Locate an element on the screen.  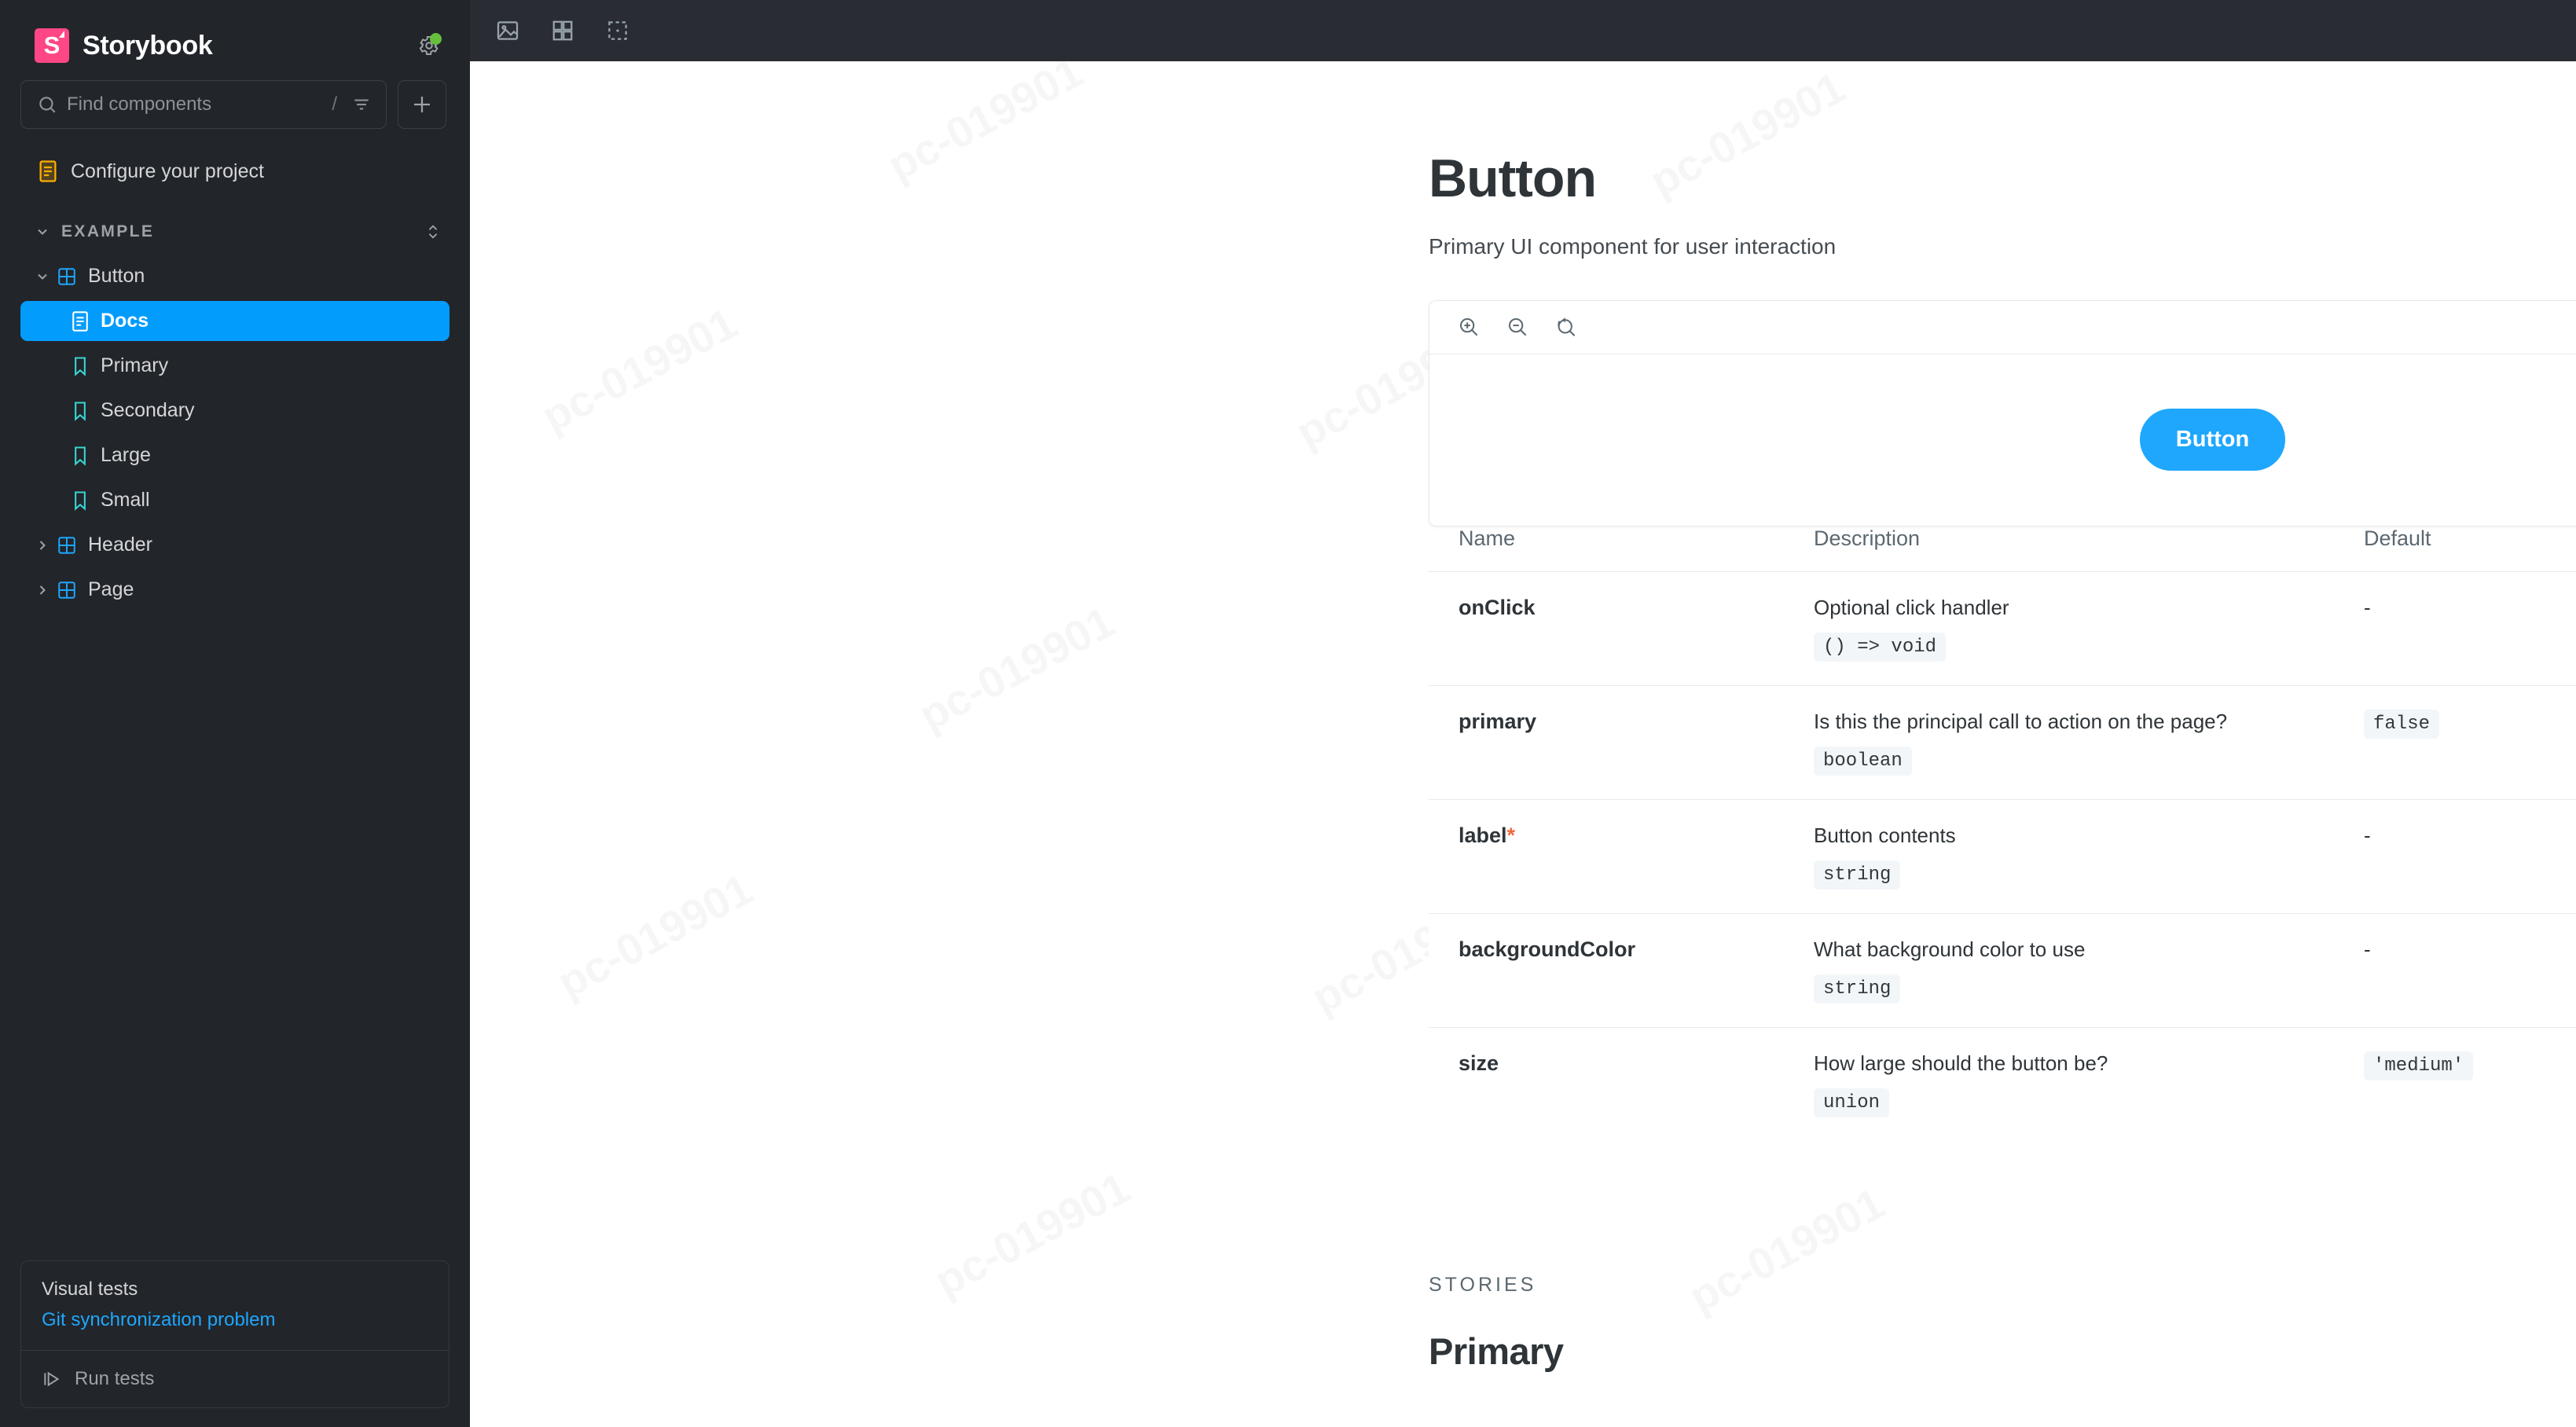
logo-s-glyph: S is located at coordinates (52, 45).